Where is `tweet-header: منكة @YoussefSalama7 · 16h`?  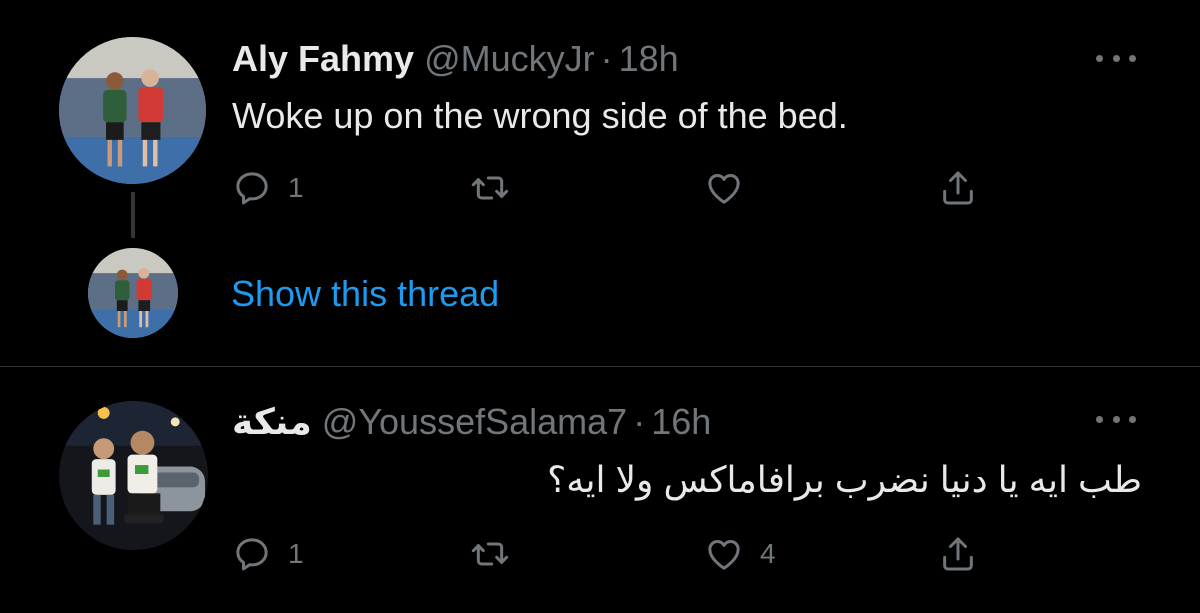 tweet-header: منكة @YoussefSalama7 · 16h is located at coordinates (471, 422).